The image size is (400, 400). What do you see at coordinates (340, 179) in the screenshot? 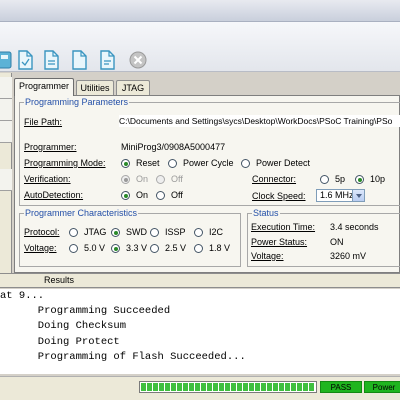
I see `connector-5p-text: 5p` at bounding box center [340, 179].